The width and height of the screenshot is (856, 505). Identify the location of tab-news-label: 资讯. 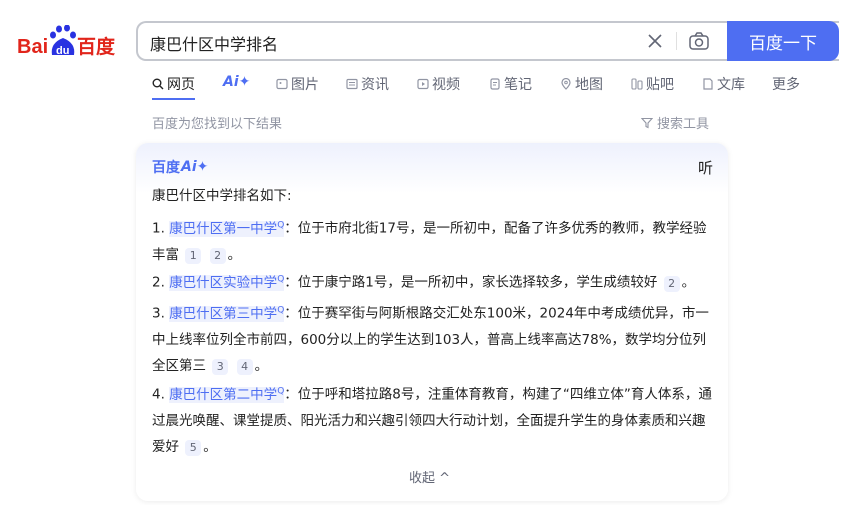
(375, 85).